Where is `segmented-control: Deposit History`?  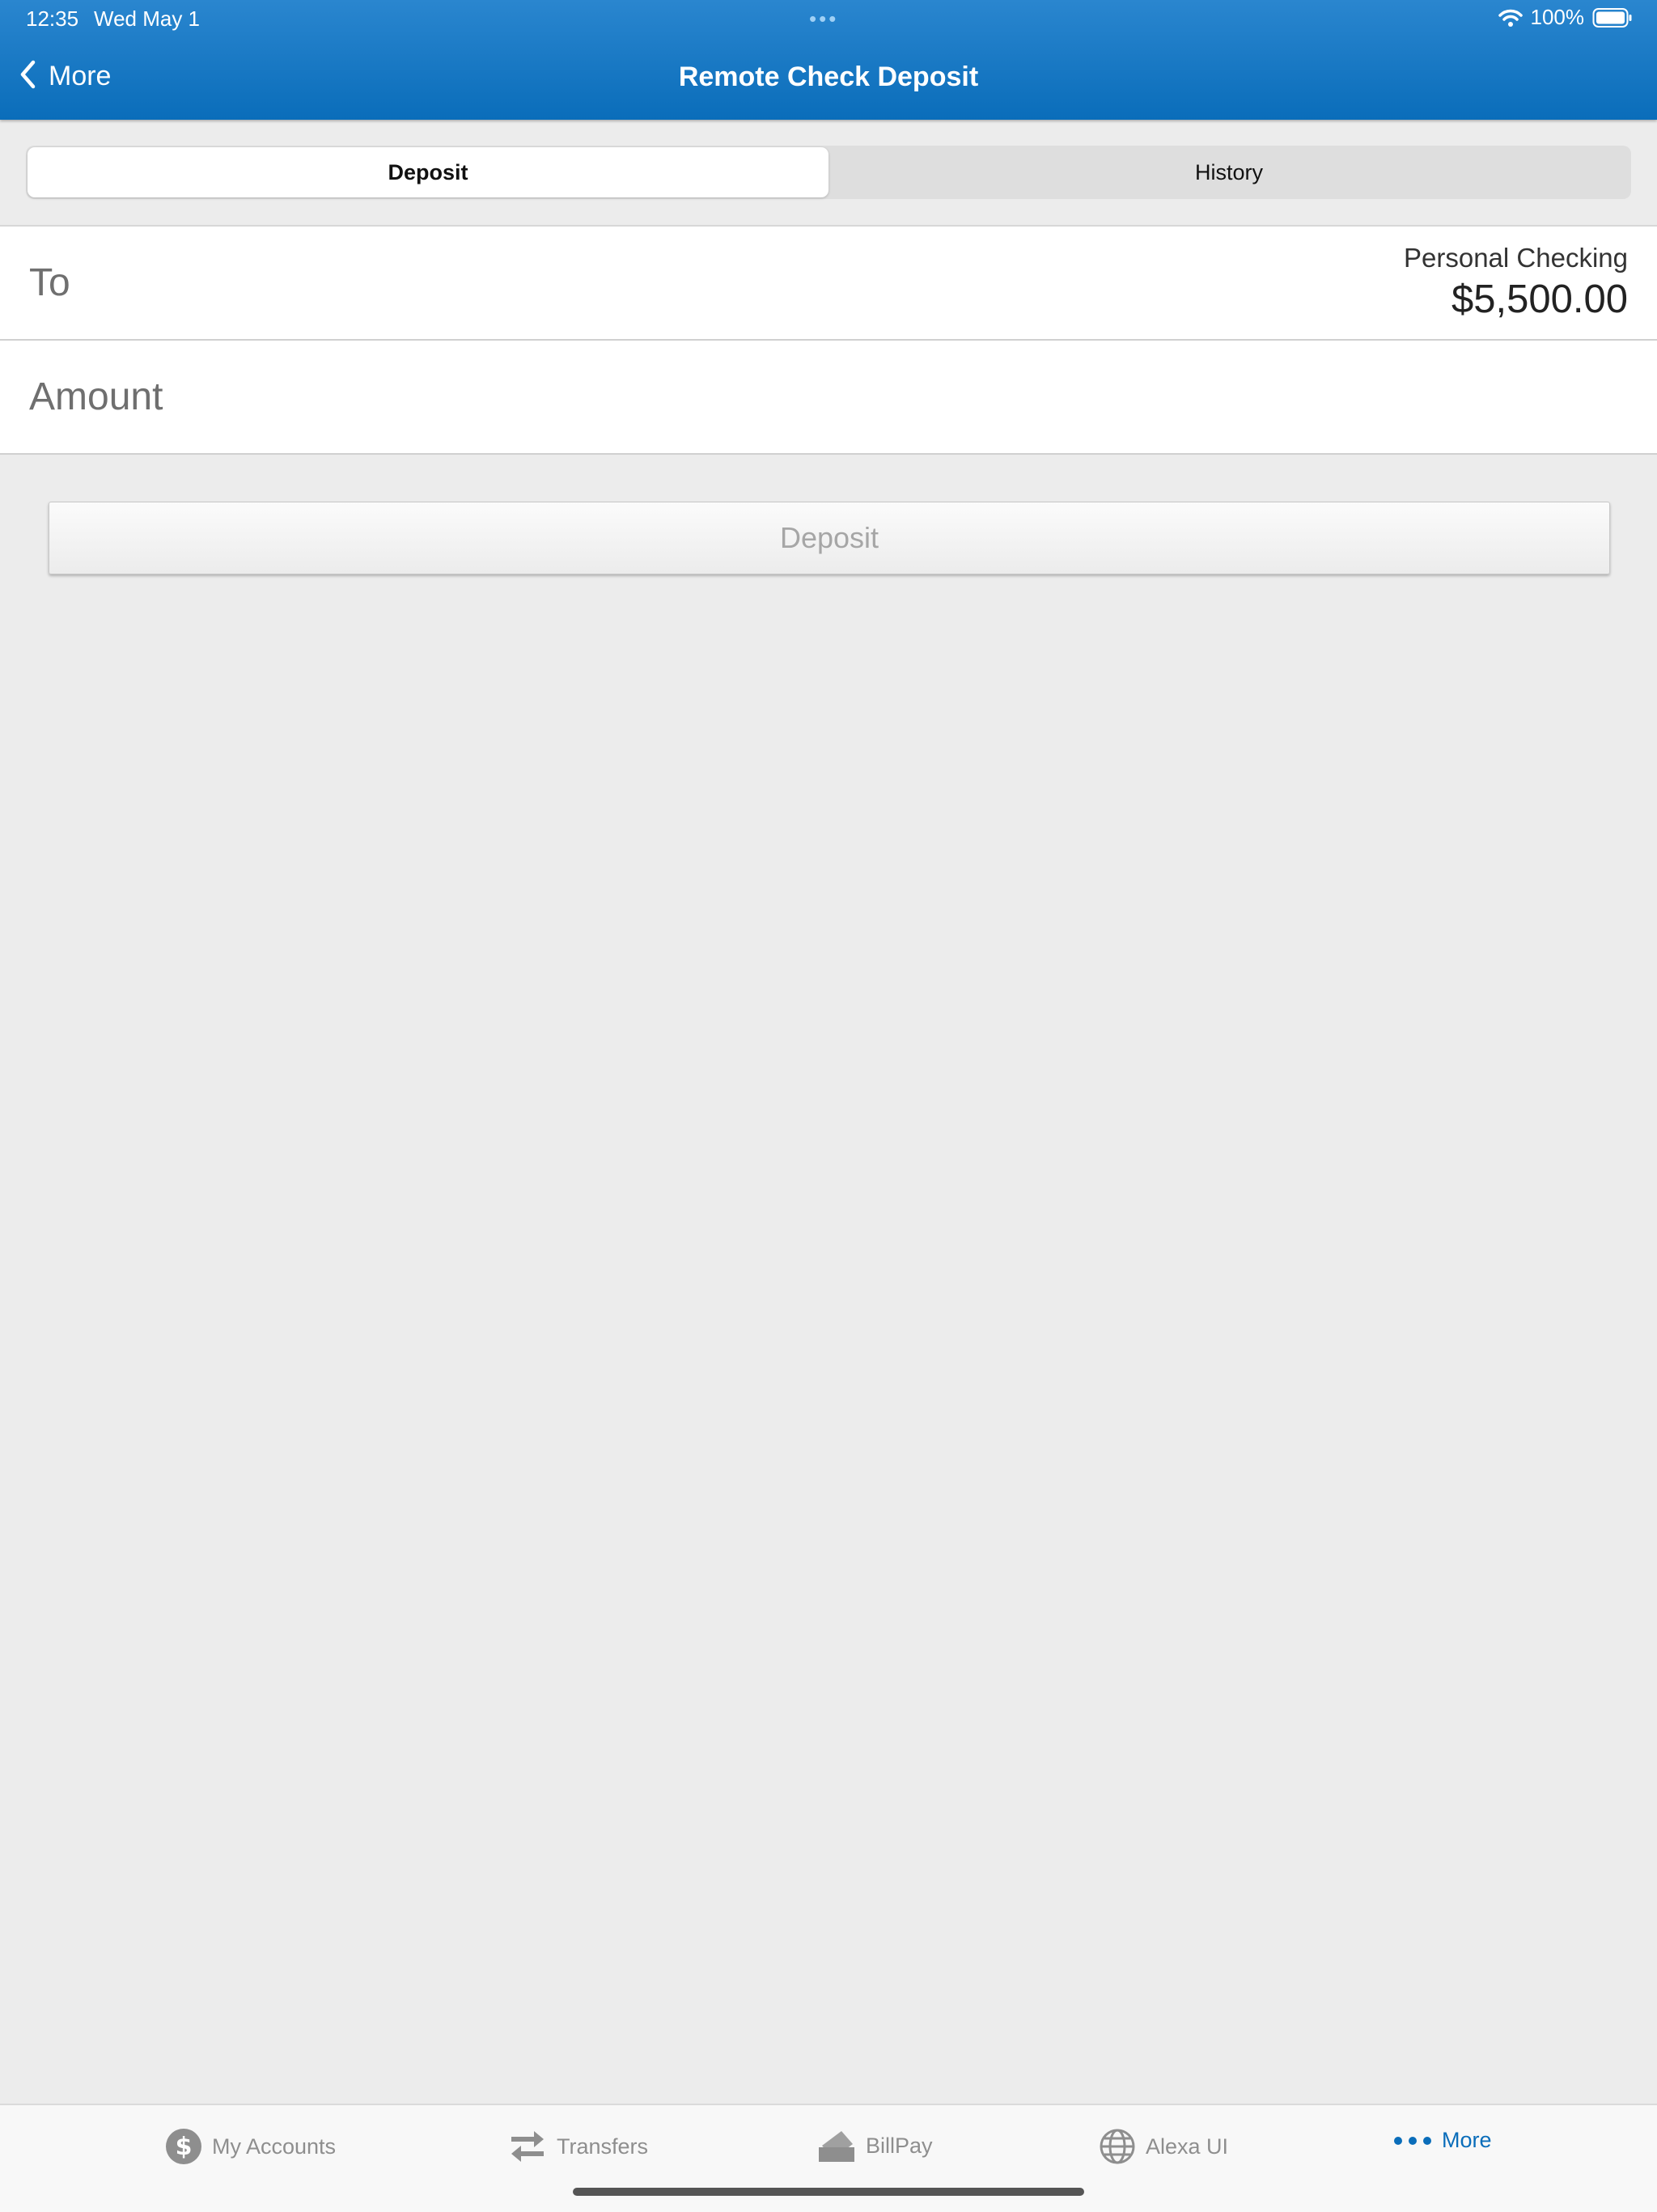 segmented-control: Deposit History is located at coordinates (828, 172).